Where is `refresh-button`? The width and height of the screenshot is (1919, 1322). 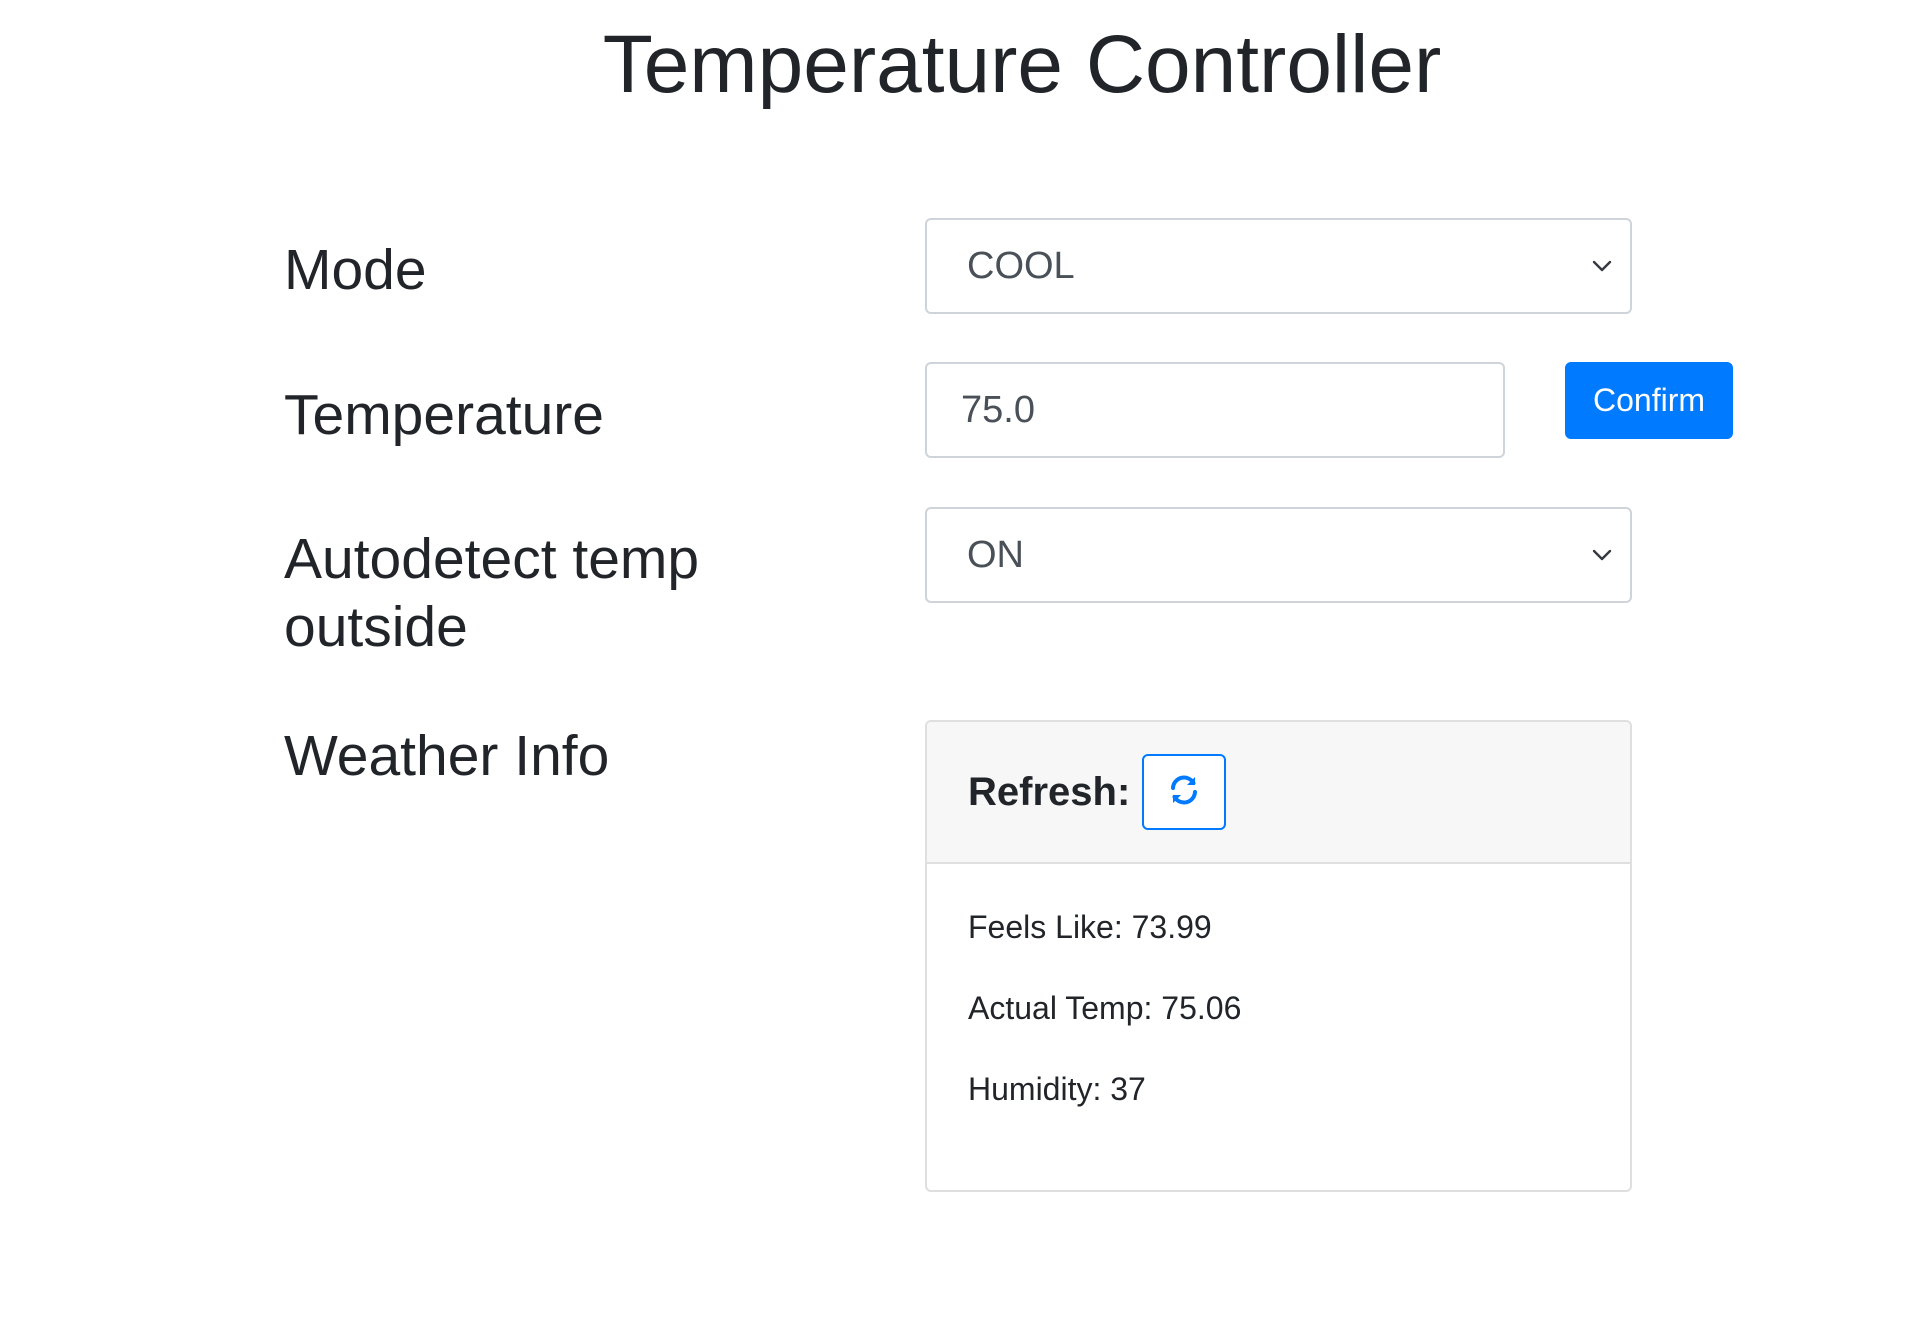
refresh-button is located at coordinates (1184, 792).